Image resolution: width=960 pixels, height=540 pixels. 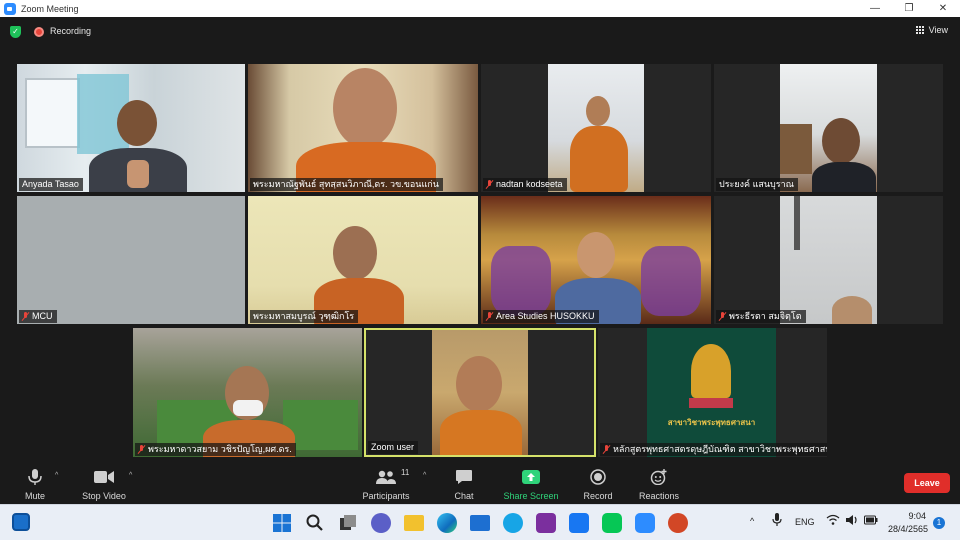 I want to click on file-explorer-icon, so click(x=414, y=523).